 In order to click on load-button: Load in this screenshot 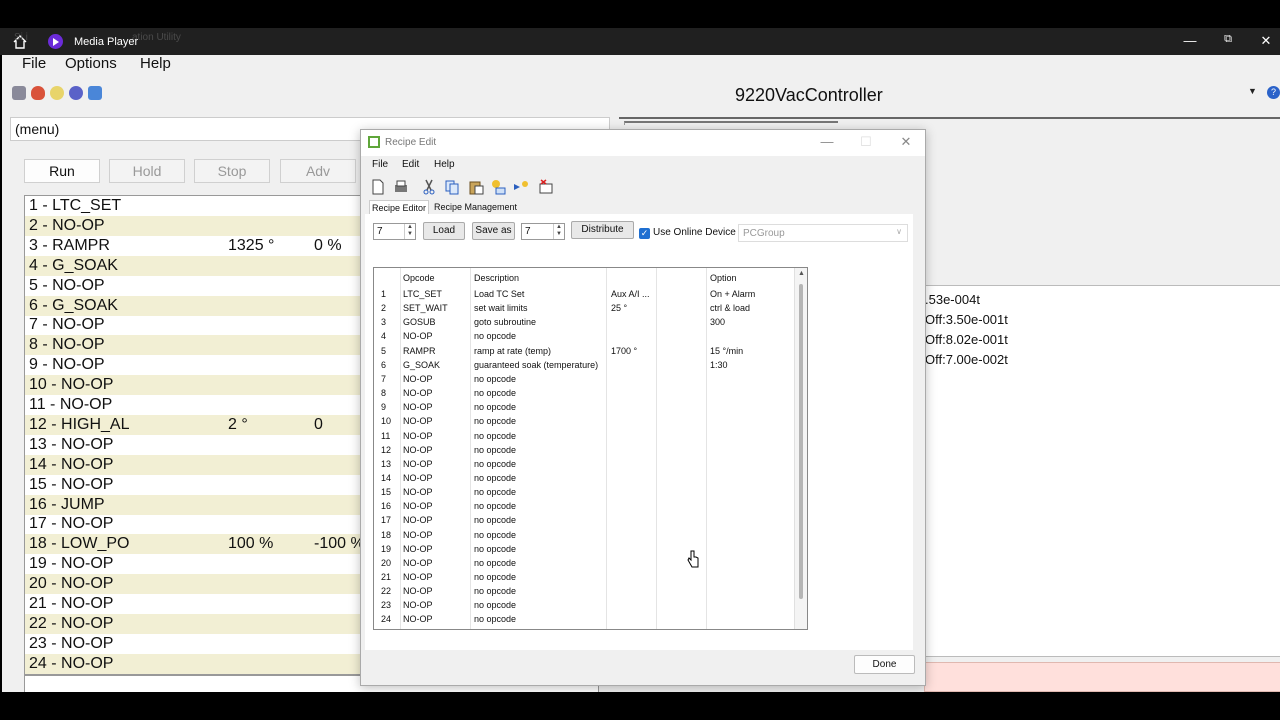, I will do `click(444, 231)`.